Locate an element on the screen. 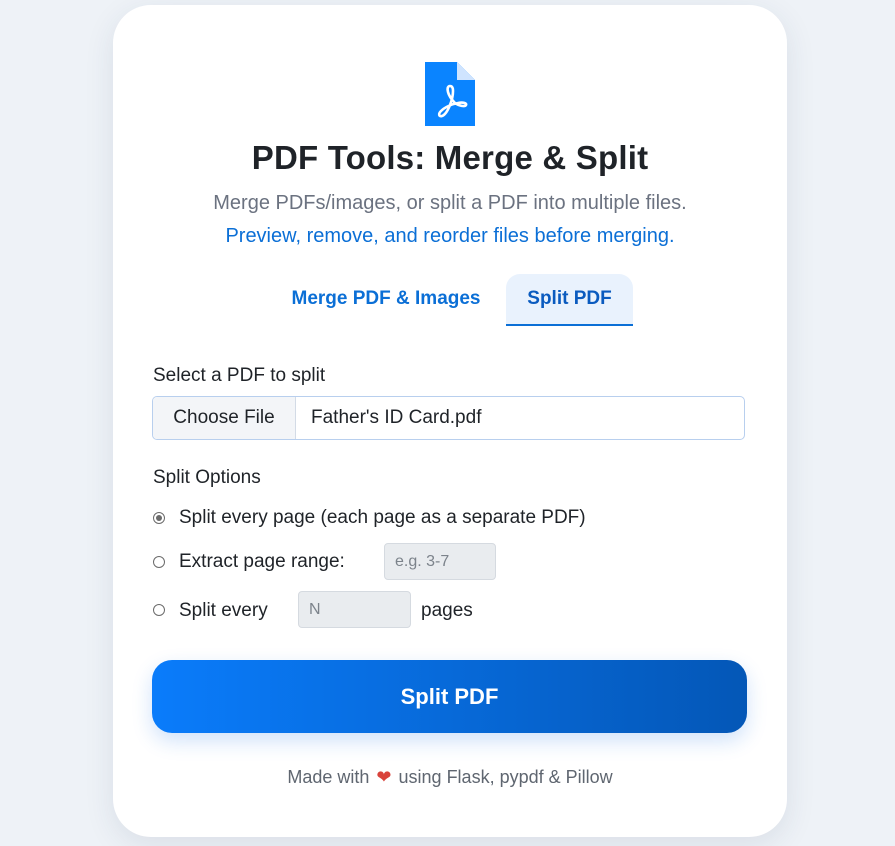  heart-icon: ❤ is located at coordinates (384, 777).